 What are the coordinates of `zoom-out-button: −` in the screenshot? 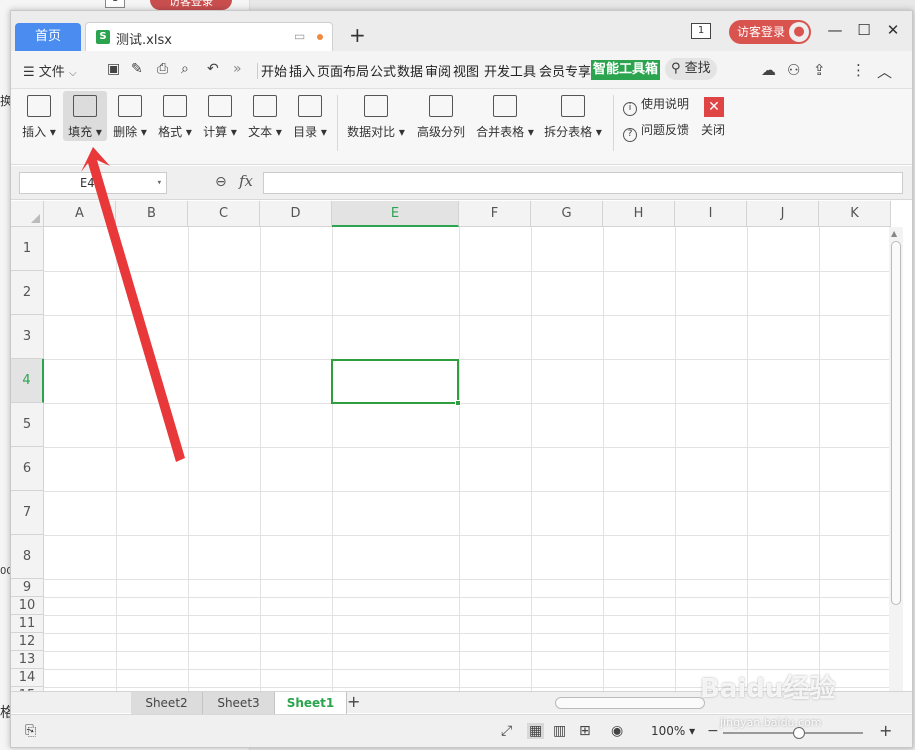 It's located at (713, 731).